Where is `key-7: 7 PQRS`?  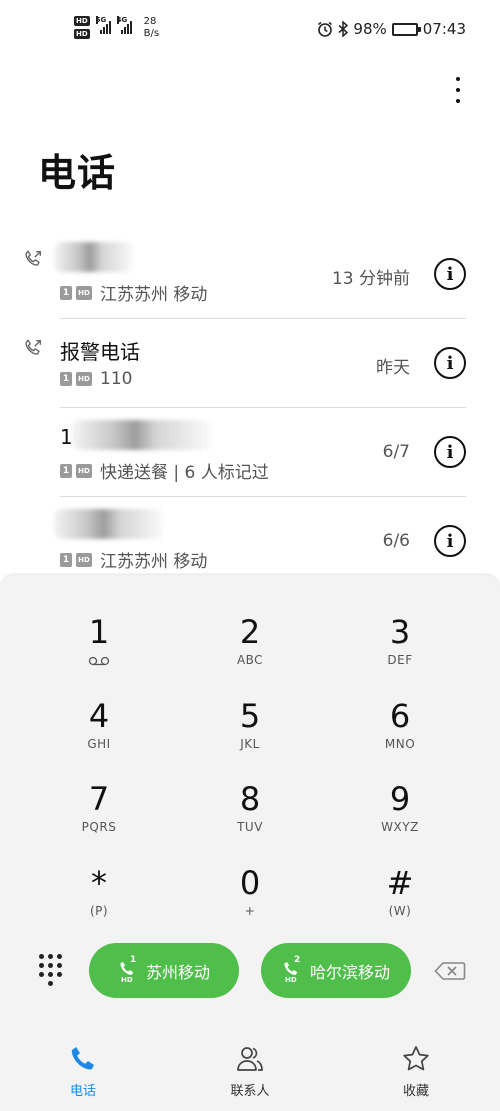 key-7: 7 PQRS is located at coordinates (99, 788).